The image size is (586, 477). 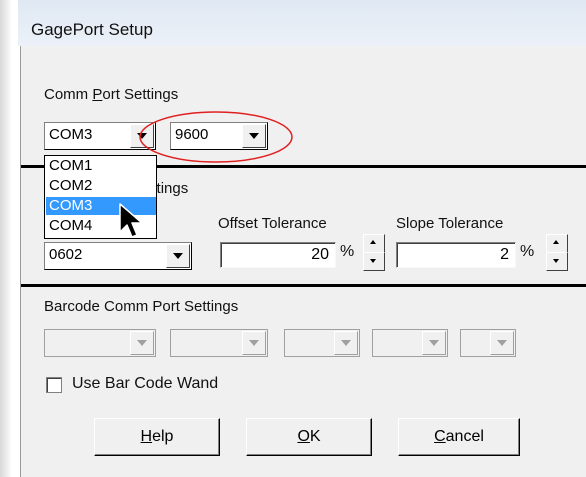 I want to click on offset-percent-sign: %, so click(x=347, y=251).